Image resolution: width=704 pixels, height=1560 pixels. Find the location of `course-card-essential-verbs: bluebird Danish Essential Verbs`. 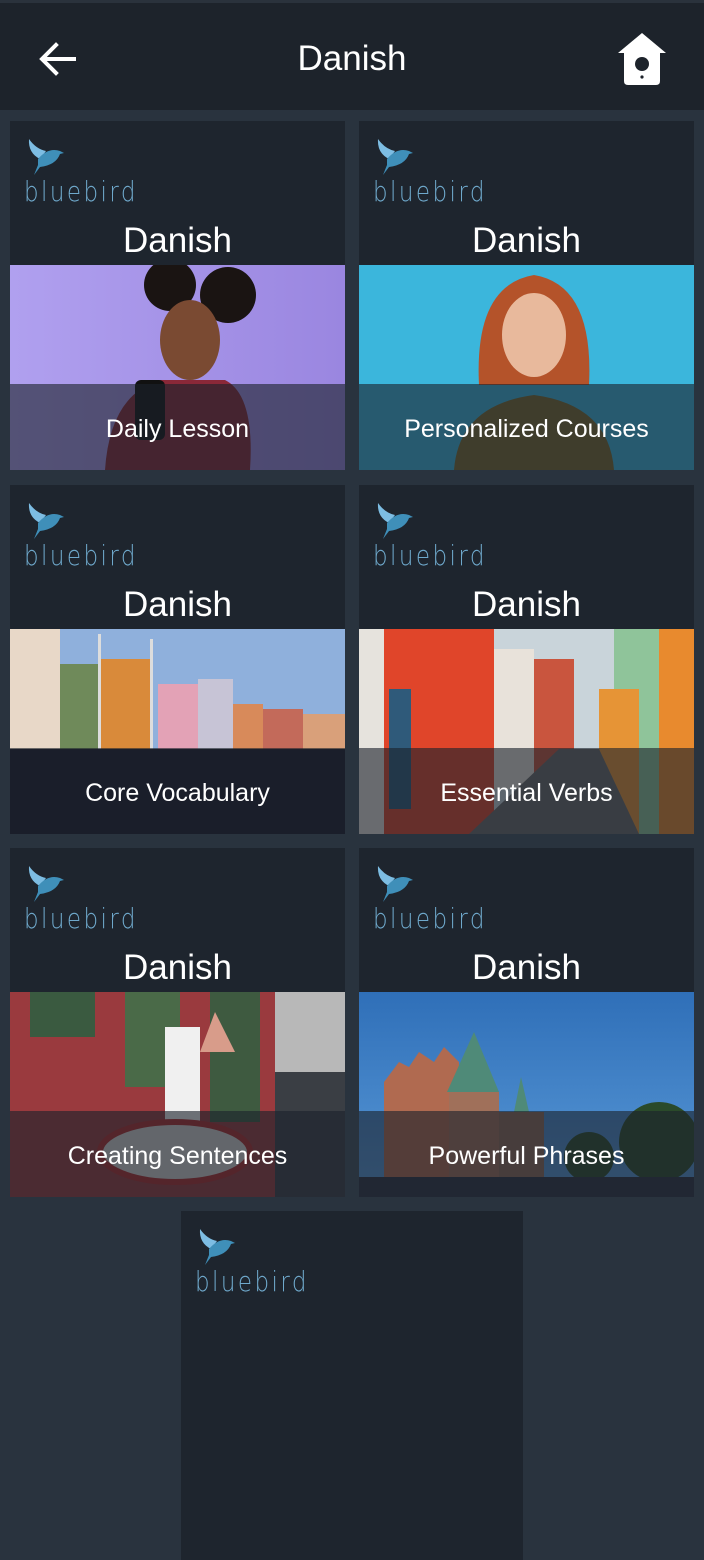

course-card-essential-verbs: bluebird Danish Essential Verbs is located at coordinates (526, 659).